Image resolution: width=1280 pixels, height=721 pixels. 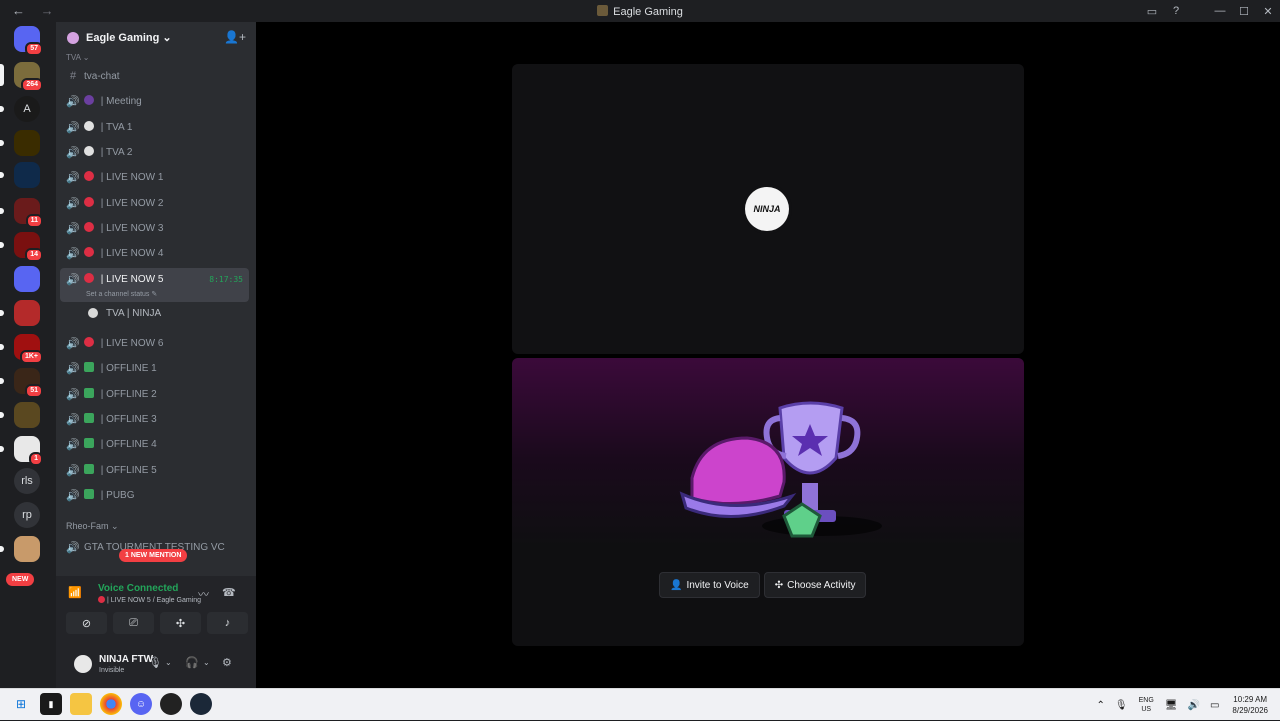 What do you see at coordinates (1194, 705) in the screenshot?
I see `volume-icon: 🔊` at bounding box center [1194, 705].